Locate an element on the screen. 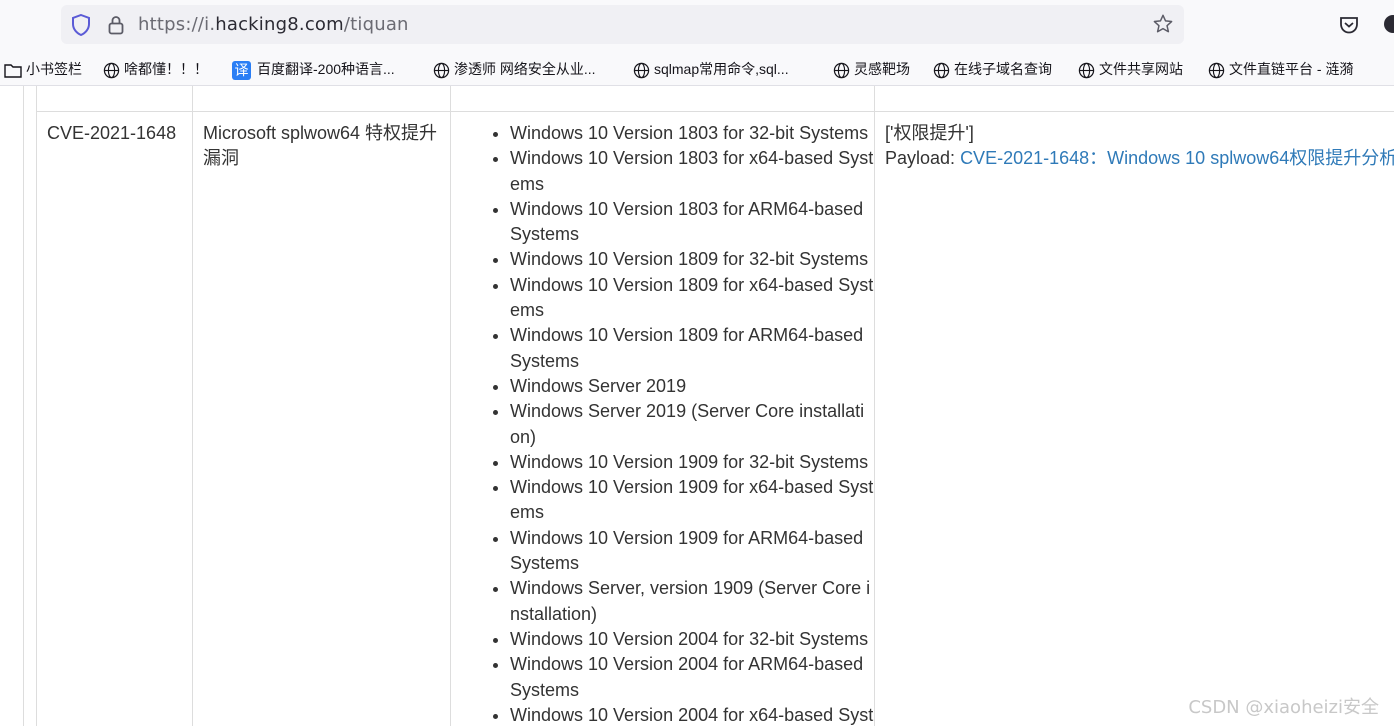 The height and width of the screenshot is (726, 1394). affected-system-text: Windows 10 Version 1909 for ARM64-based is located at coordinates (687, 537).